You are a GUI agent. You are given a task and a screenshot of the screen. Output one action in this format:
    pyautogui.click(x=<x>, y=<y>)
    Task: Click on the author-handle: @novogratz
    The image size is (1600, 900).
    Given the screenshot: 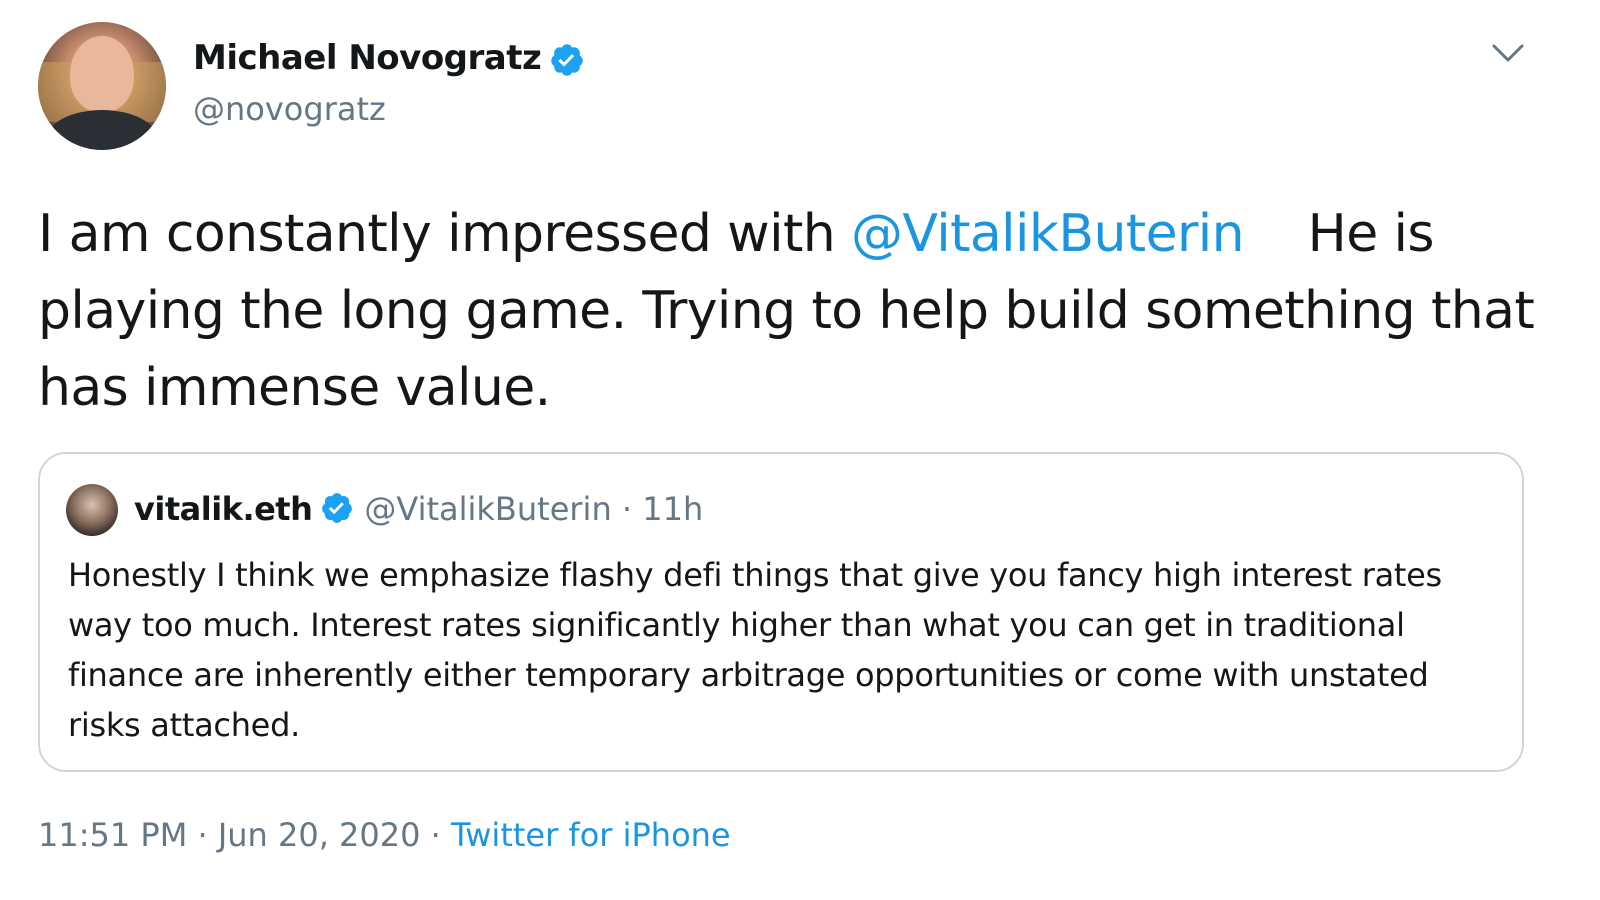 What is the action you would take?
    pyautogui.click(x=289, y=109)
    